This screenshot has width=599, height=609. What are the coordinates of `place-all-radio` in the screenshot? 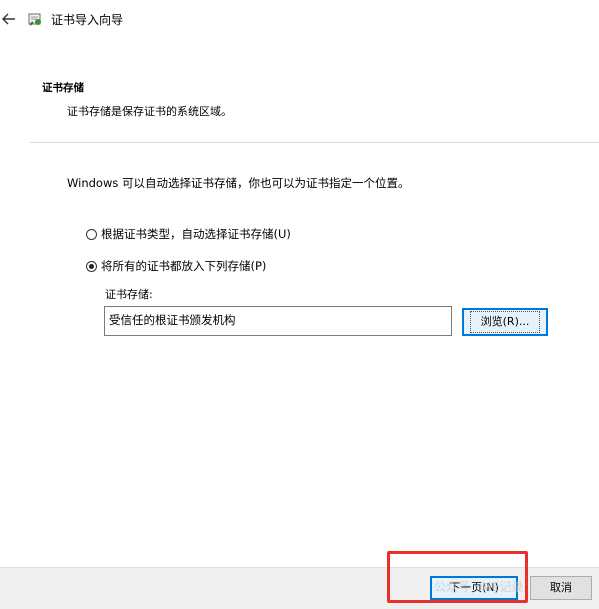 It's located at (91, 266).